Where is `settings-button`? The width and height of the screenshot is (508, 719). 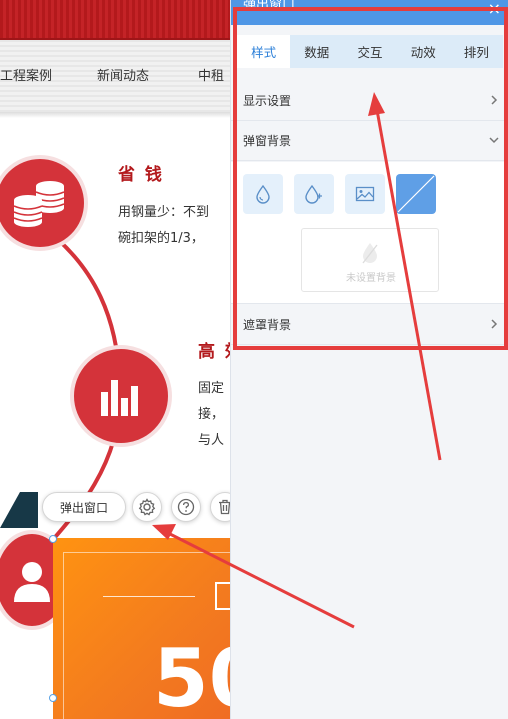 settings-button is located at coordinates (147, 507).